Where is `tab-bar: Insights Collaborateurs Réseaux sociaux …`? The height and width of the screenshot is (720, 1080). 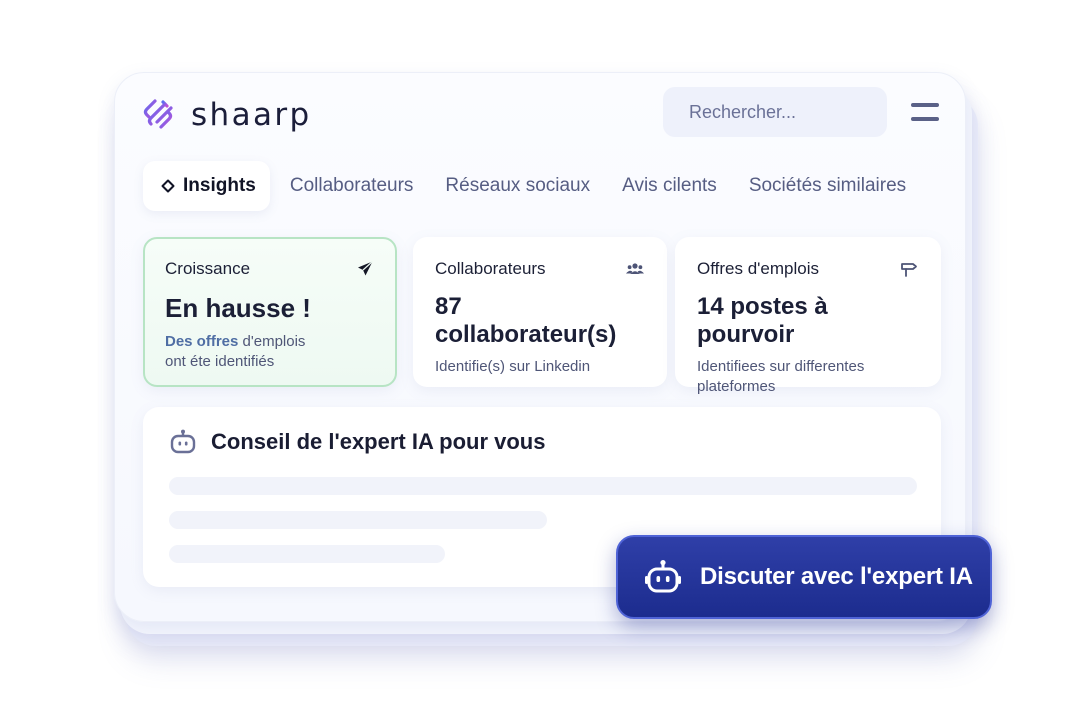
tab-bar: Insights Collaborateurs Réseaux sociaux … is located at coordinates (532, 186).